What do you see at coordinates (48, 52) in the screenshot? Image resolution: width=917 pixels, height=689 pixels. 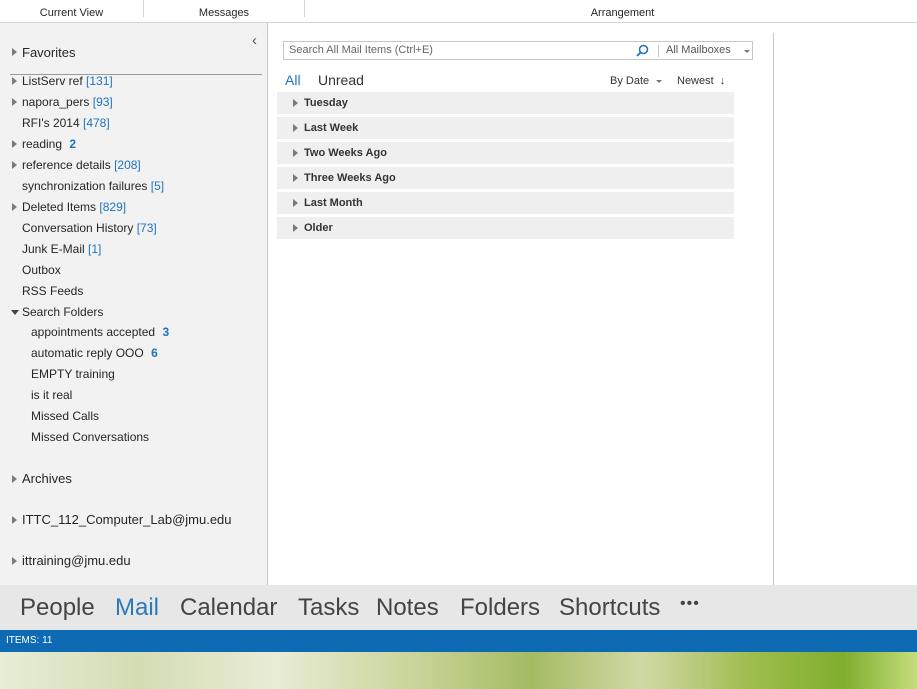 I see `favorites-label: Favorites` at bounding box center [48, 52].